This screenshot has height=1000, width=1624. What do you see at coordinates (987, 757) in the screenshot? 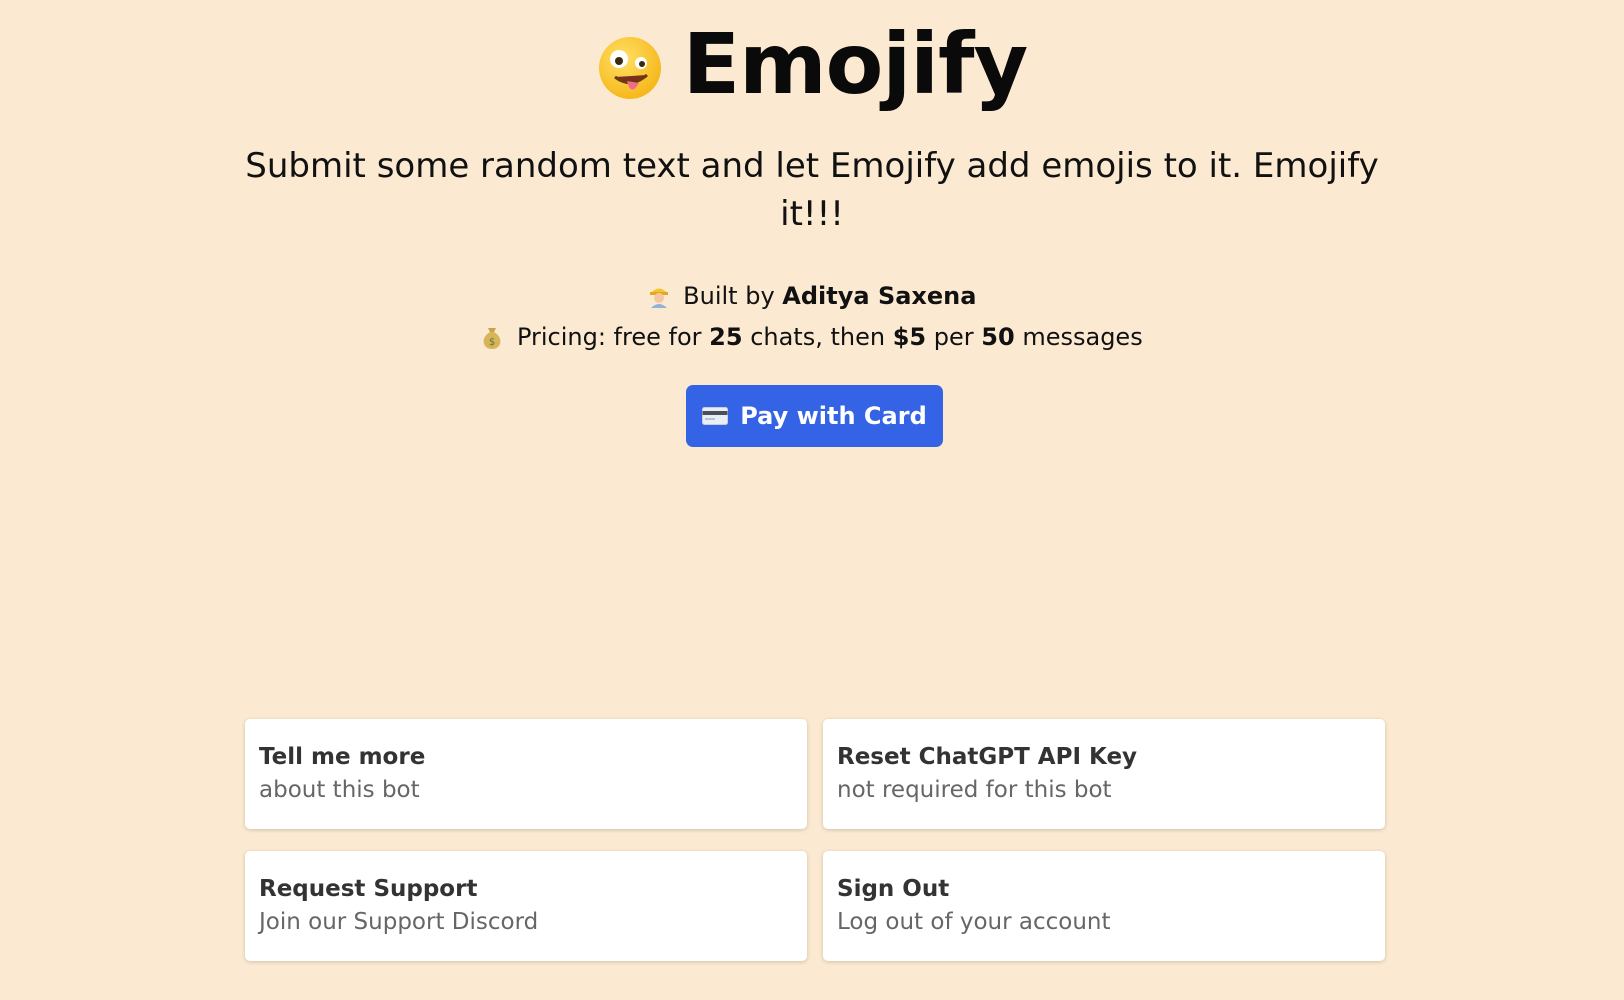
I see `card-title: Reset ChatGPT API Key` at bounding box center [987, 757].